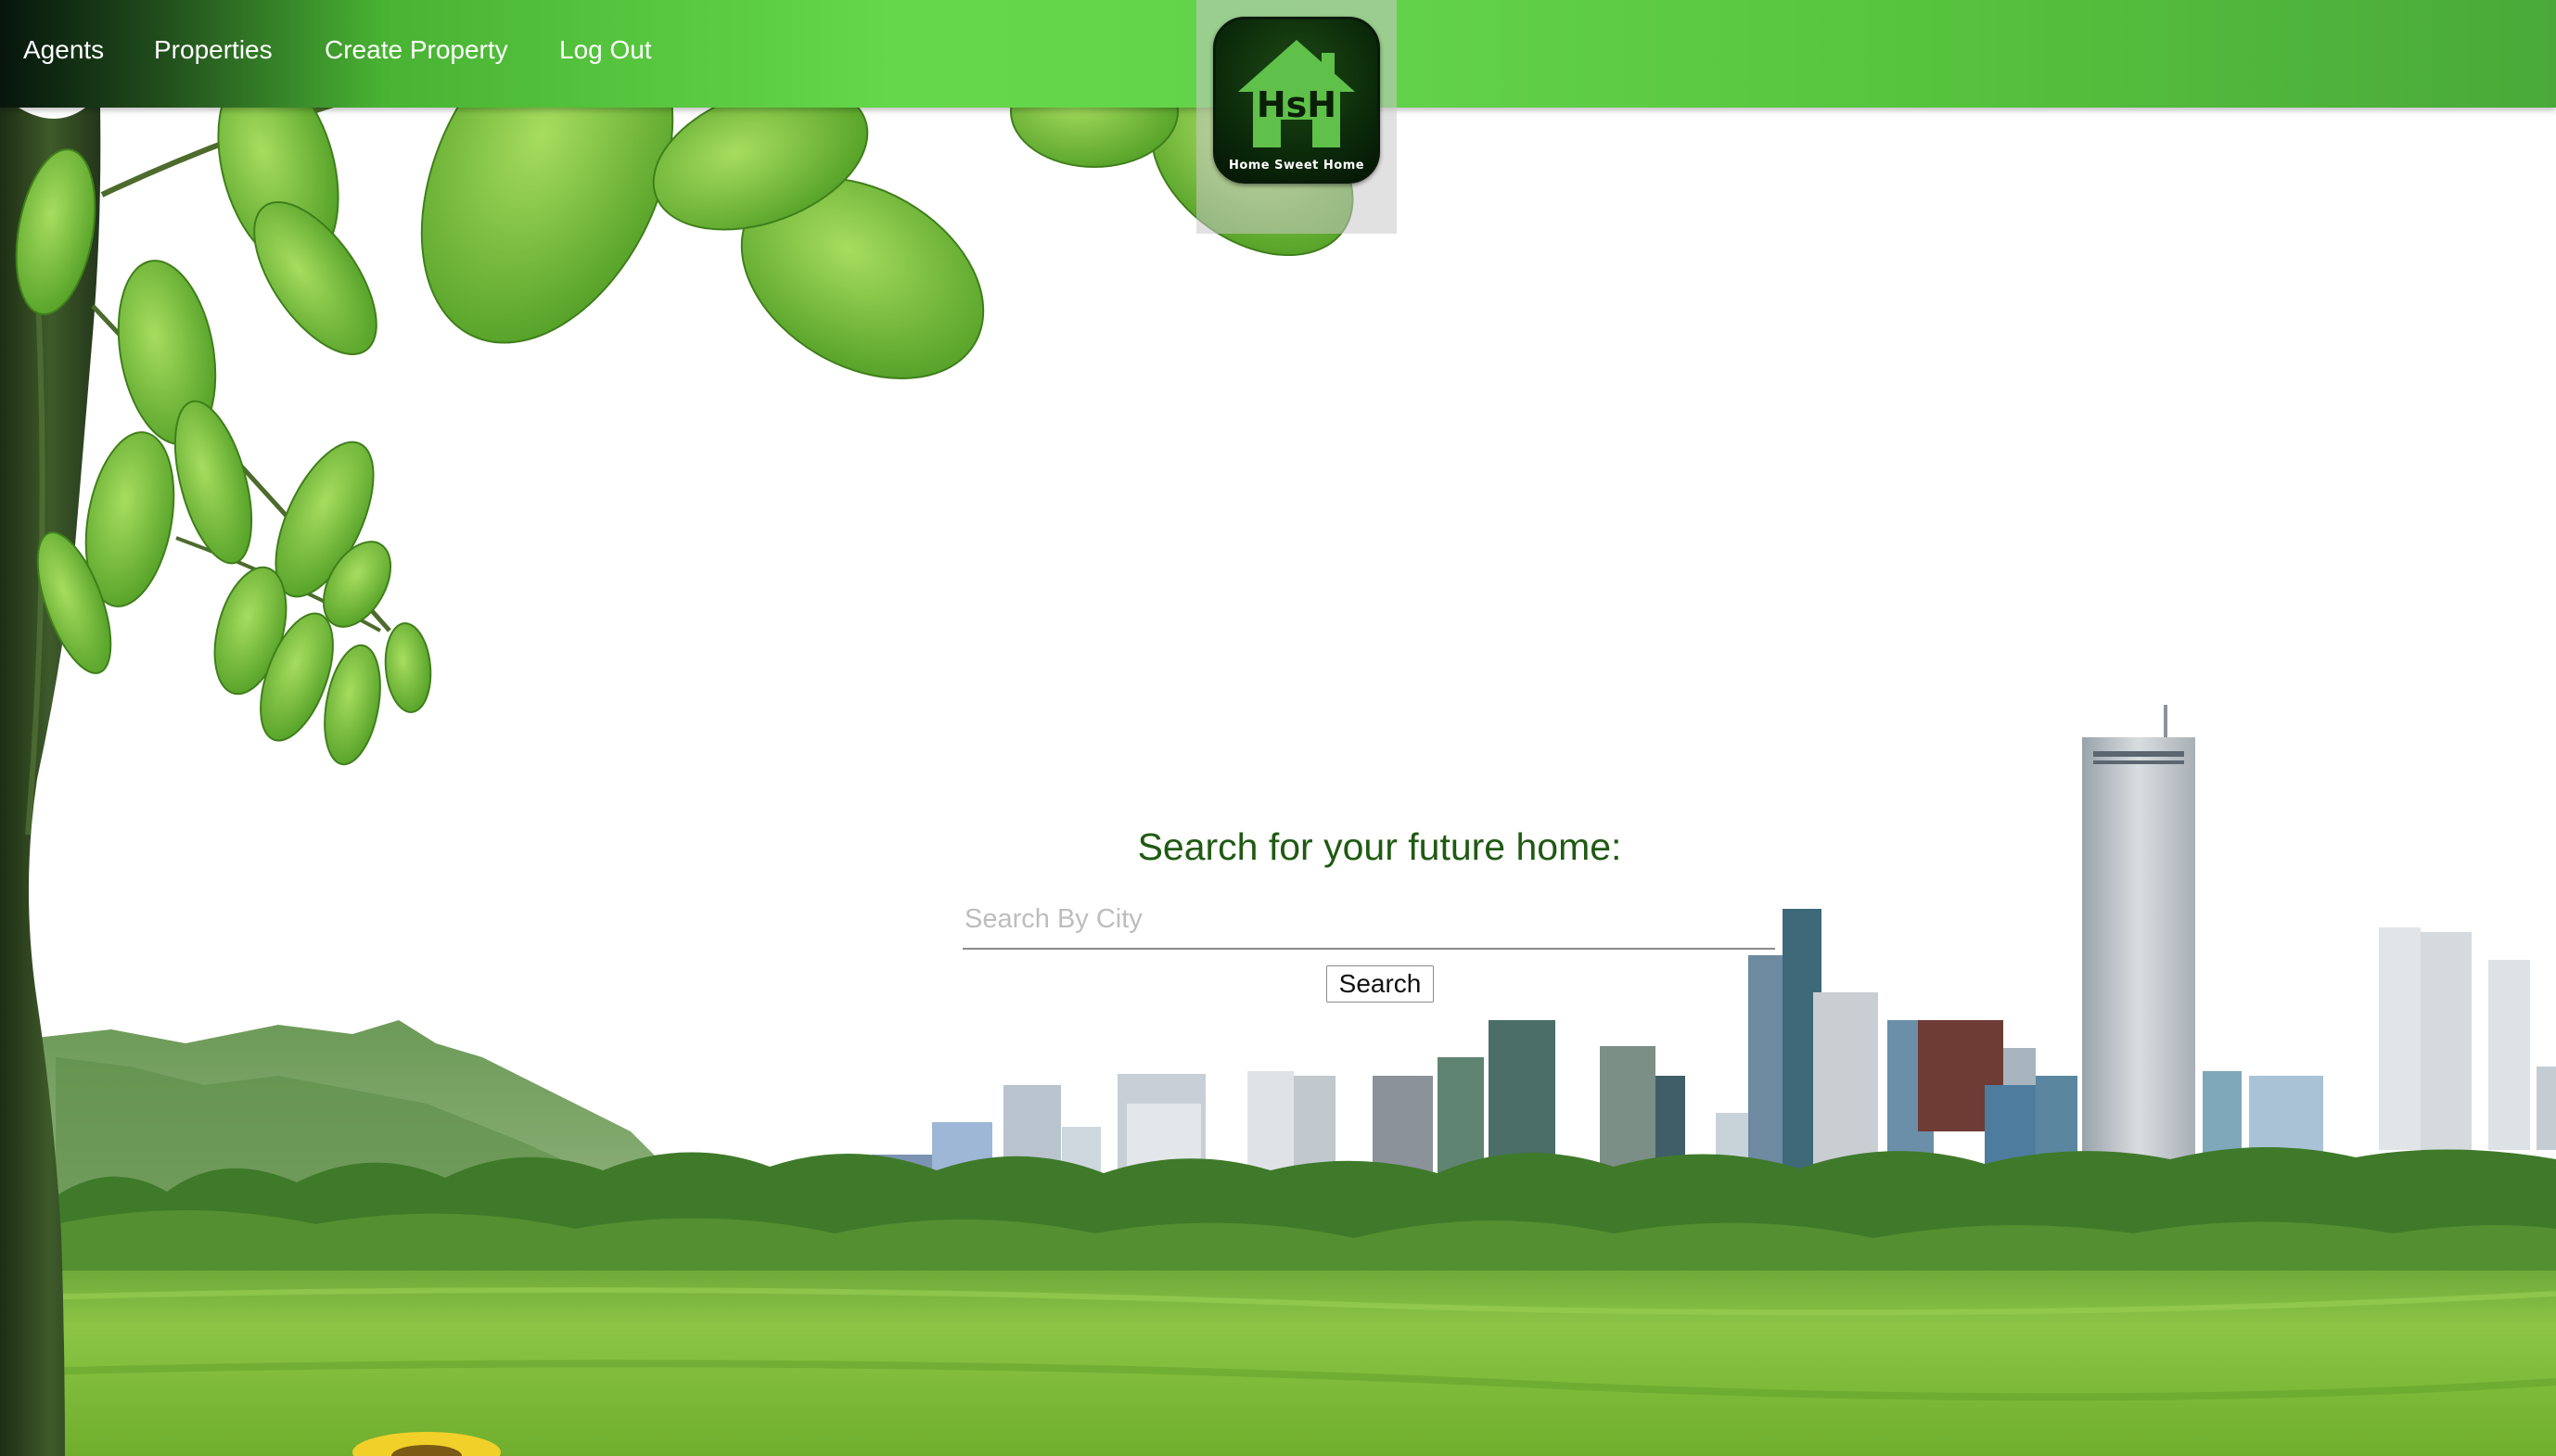  I want to click on nav-link-properties: Properties, so click(213, 50).